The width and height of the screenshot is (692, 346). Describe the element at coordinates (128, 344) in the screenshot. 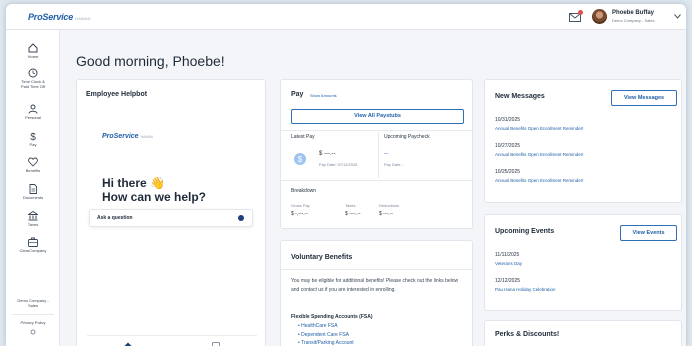

I see `chat-home-icon` at that location.